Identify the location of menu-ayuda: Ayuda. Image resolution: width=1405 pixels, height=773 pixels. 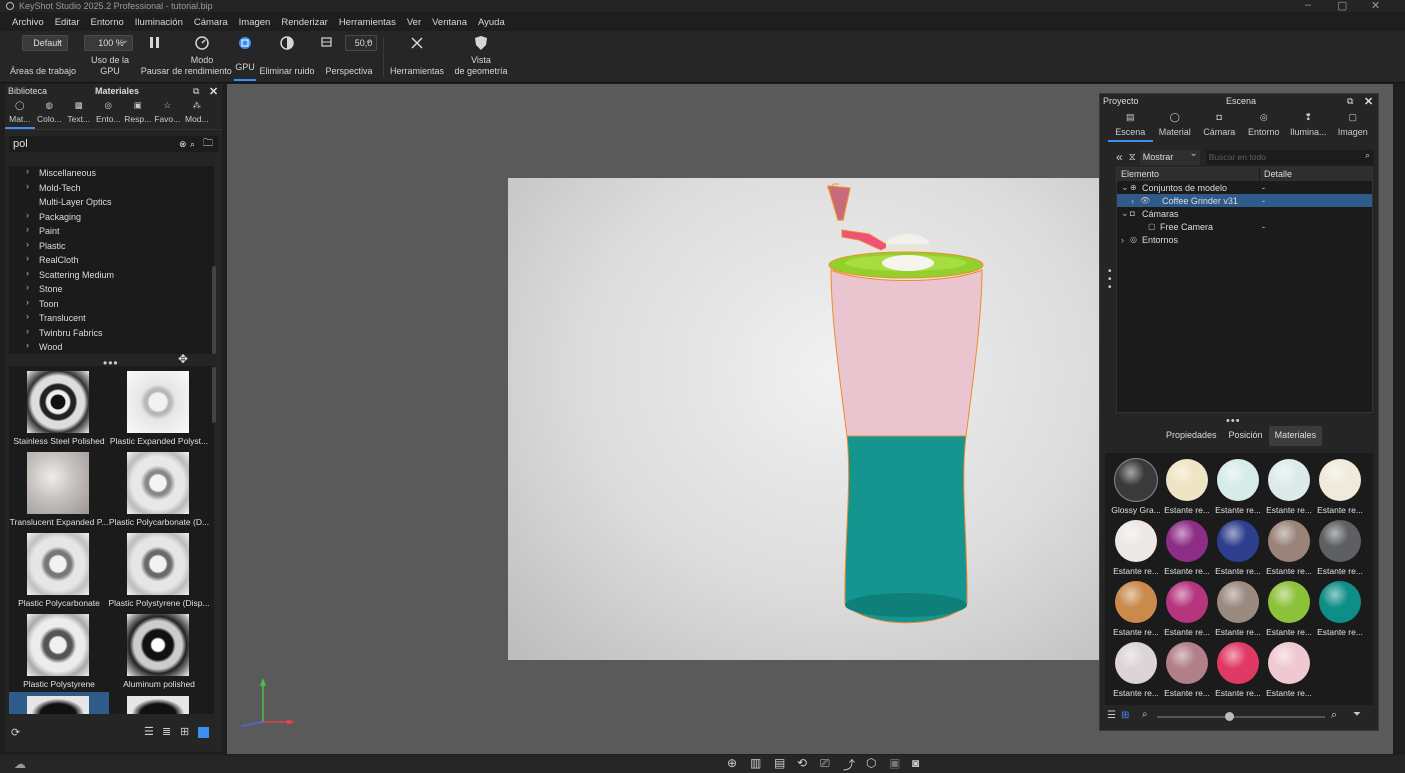
(491, 22).